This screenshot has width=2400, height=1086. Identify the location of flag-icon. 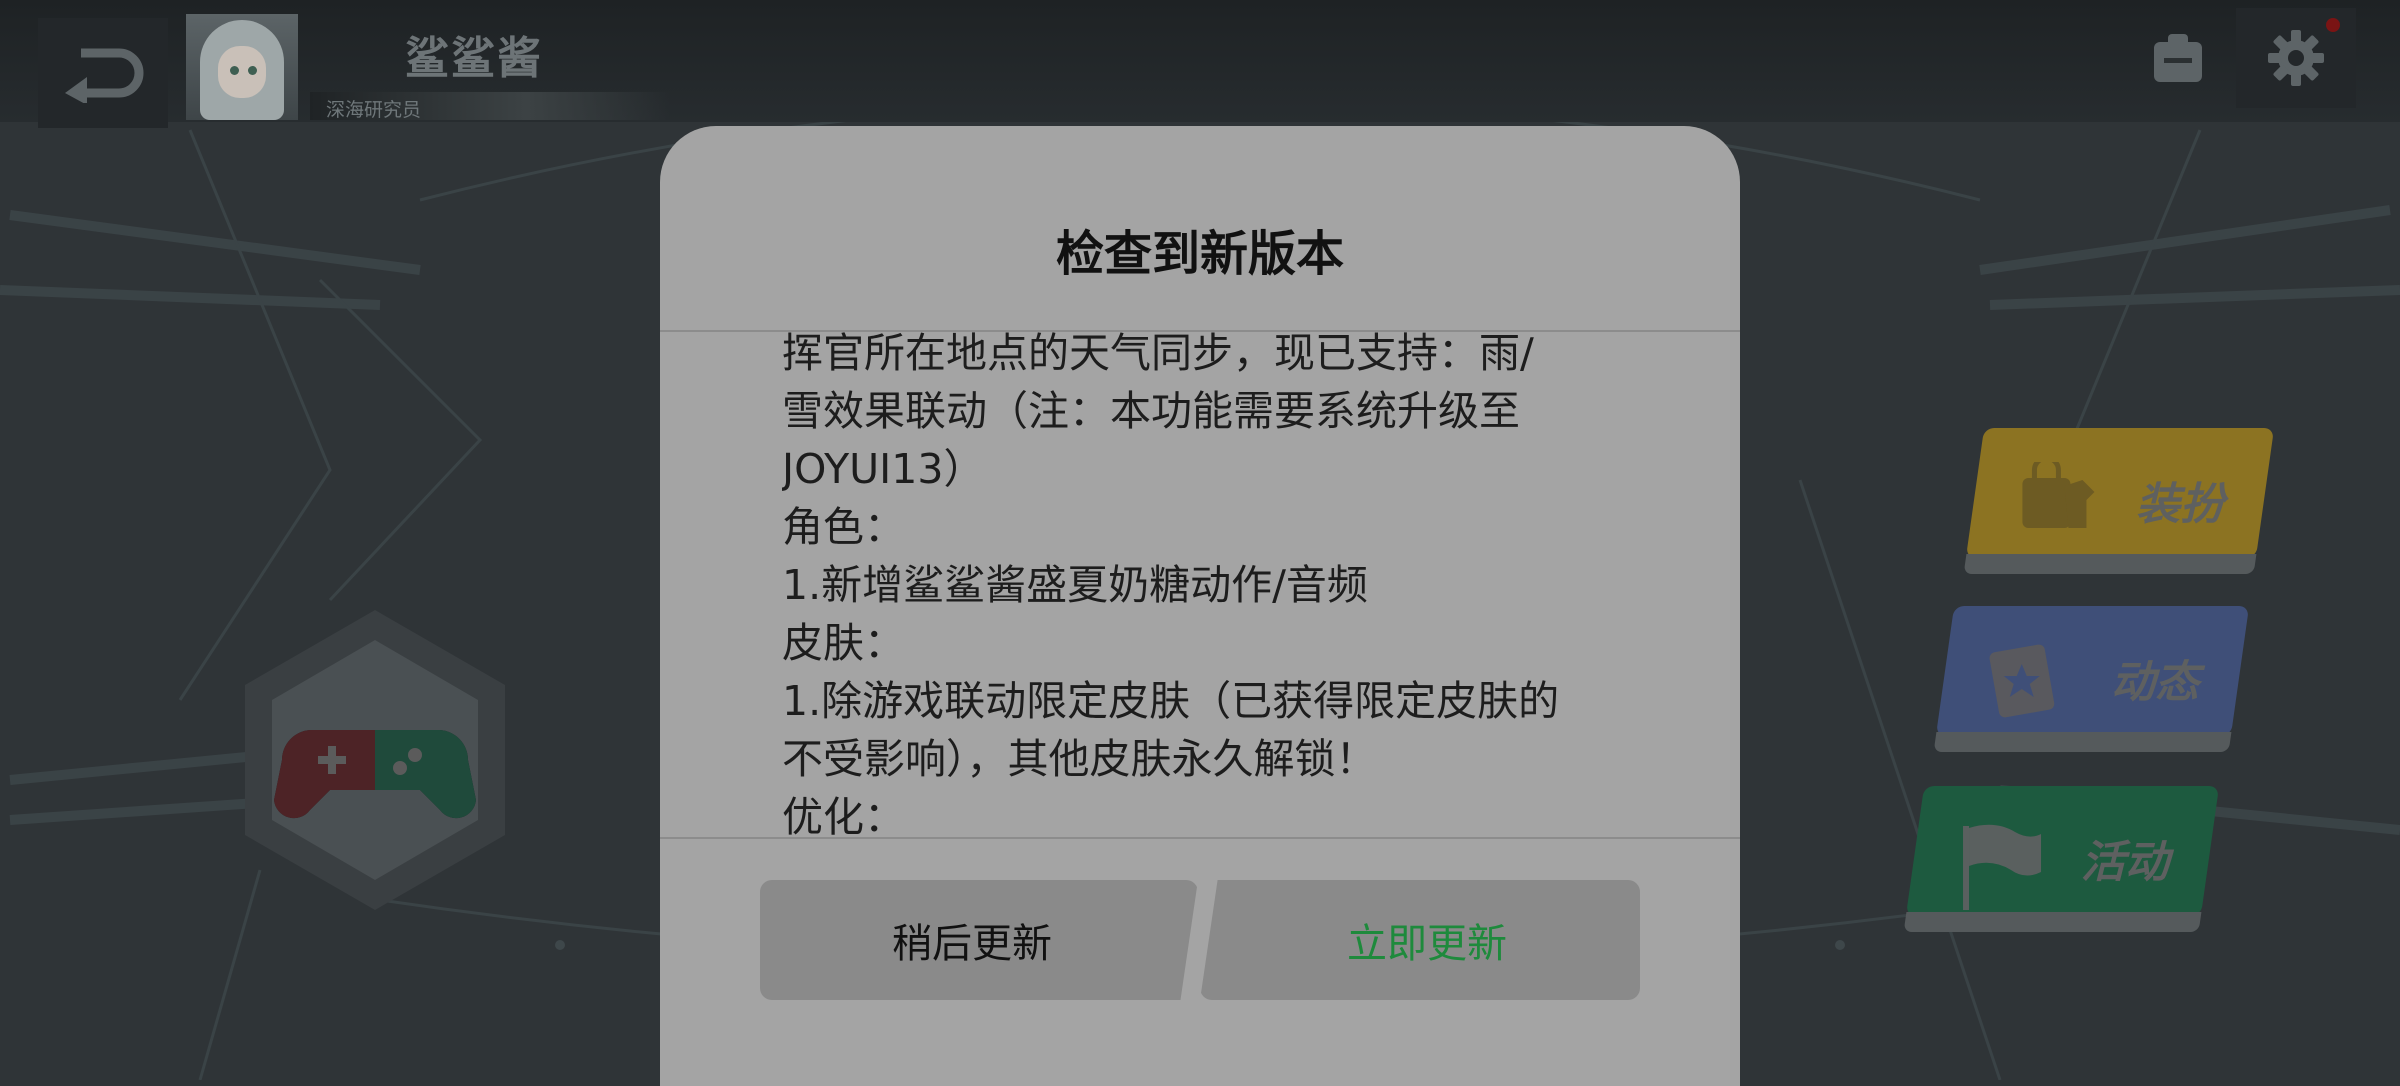
(2002, 867).